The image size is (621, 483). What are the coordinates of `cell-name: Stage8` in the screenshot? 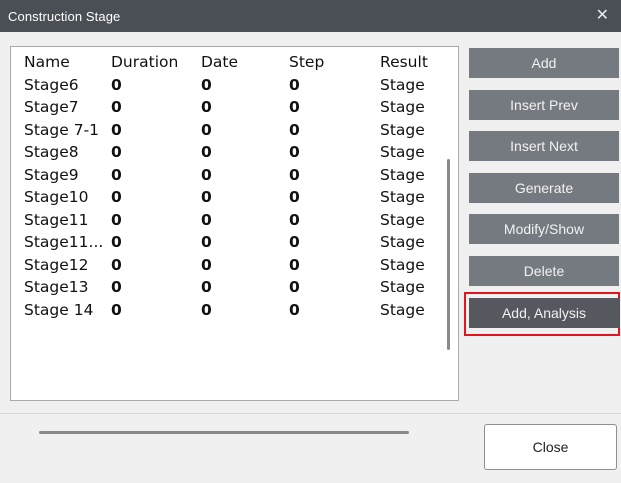 It's located at (51, 152).